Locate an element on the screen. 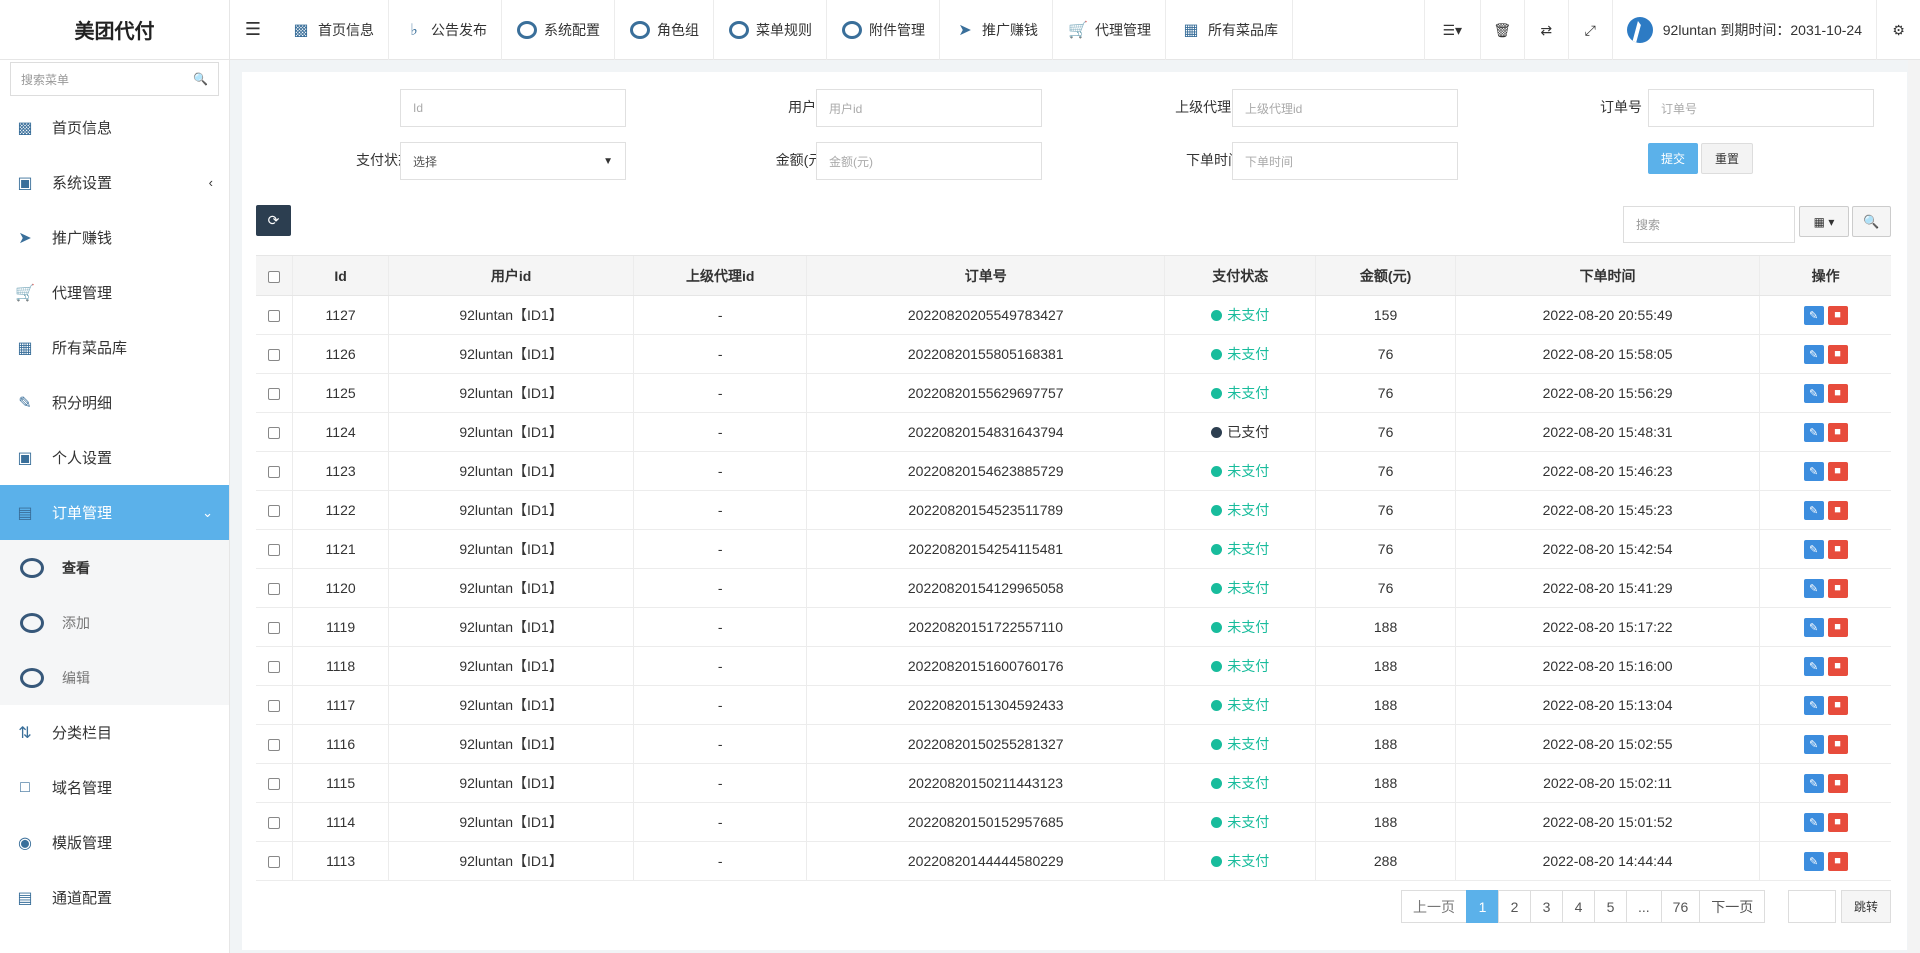 The height and width of the screenshot is (953, 1920). columns-toggle-button: ▦ ▾ is located at coordinates (1824, 221).